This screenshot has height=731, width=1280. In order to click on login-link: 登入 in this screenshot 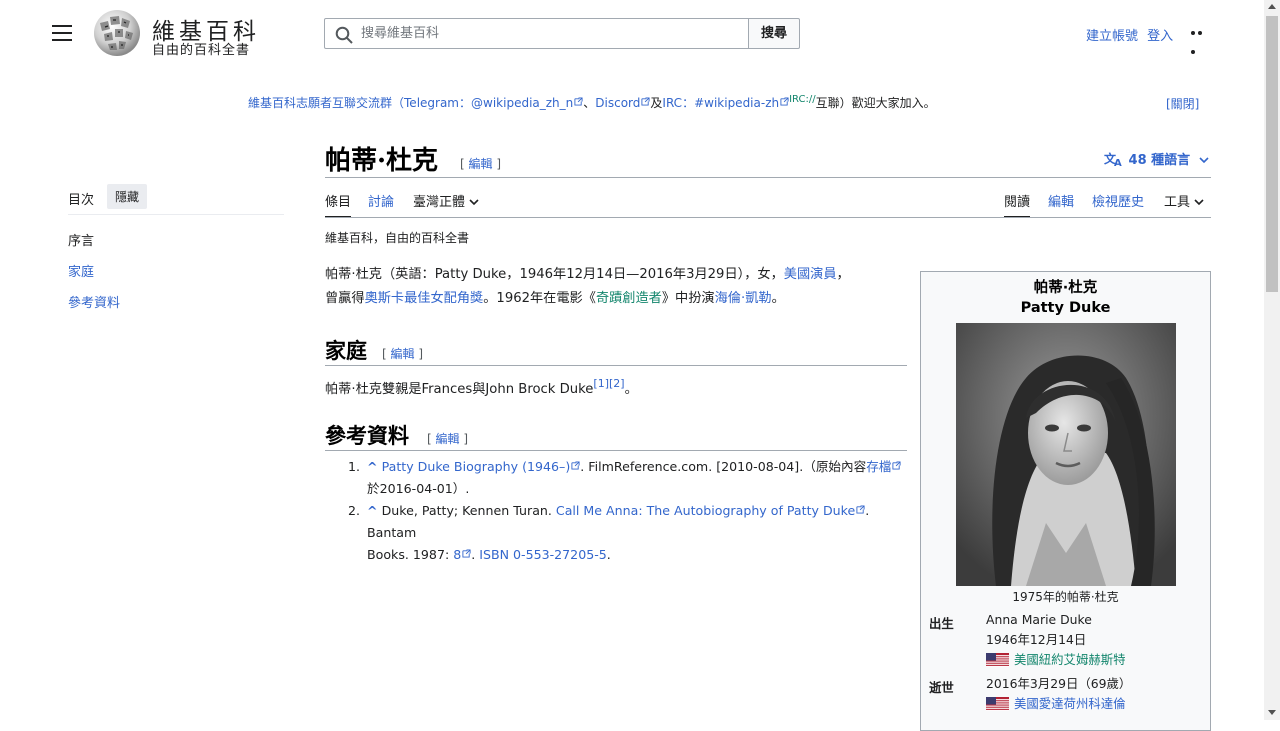, I will do `click(1160, 36)`.